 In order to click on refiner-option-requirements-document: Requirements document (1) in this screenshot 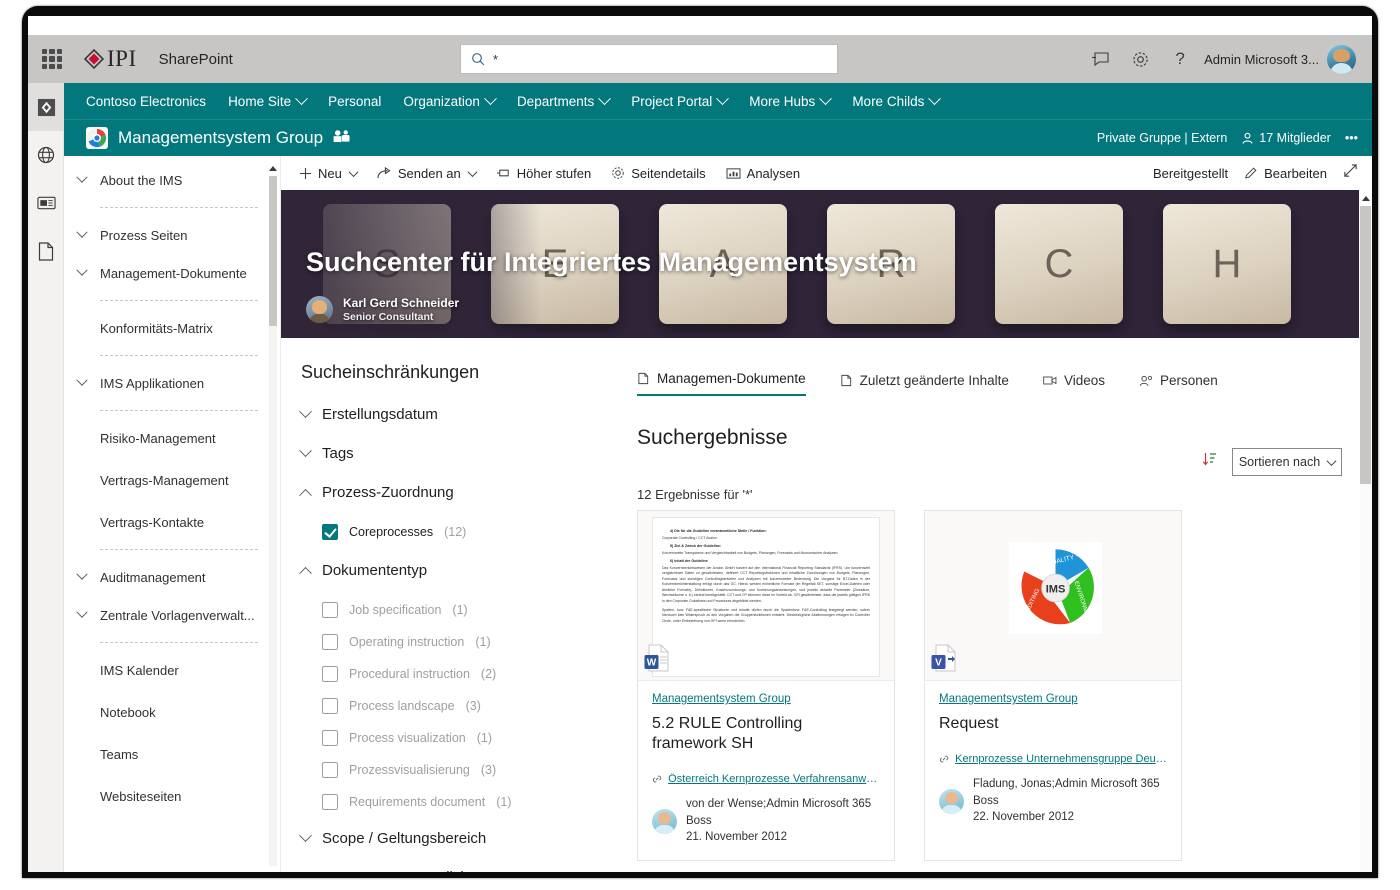, I will do `click(461, 802)`.